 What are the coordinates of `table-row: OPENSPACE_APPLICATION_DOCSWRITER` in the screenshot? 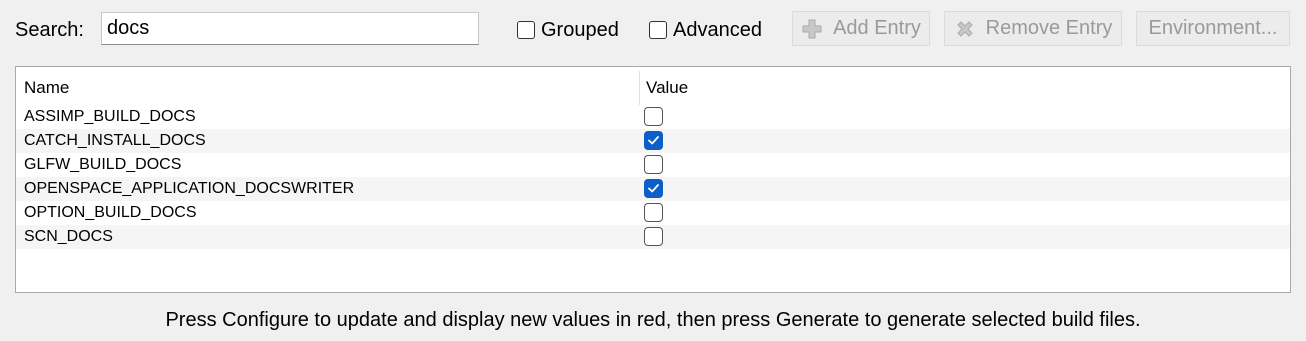 It's located at (653, 189).